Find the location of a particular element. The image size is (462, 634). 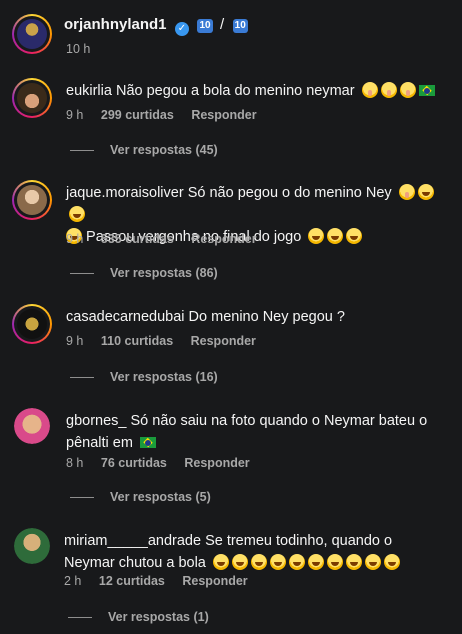

view-replies-label: Ver respostas (86) is located at coordinates (164, 273).